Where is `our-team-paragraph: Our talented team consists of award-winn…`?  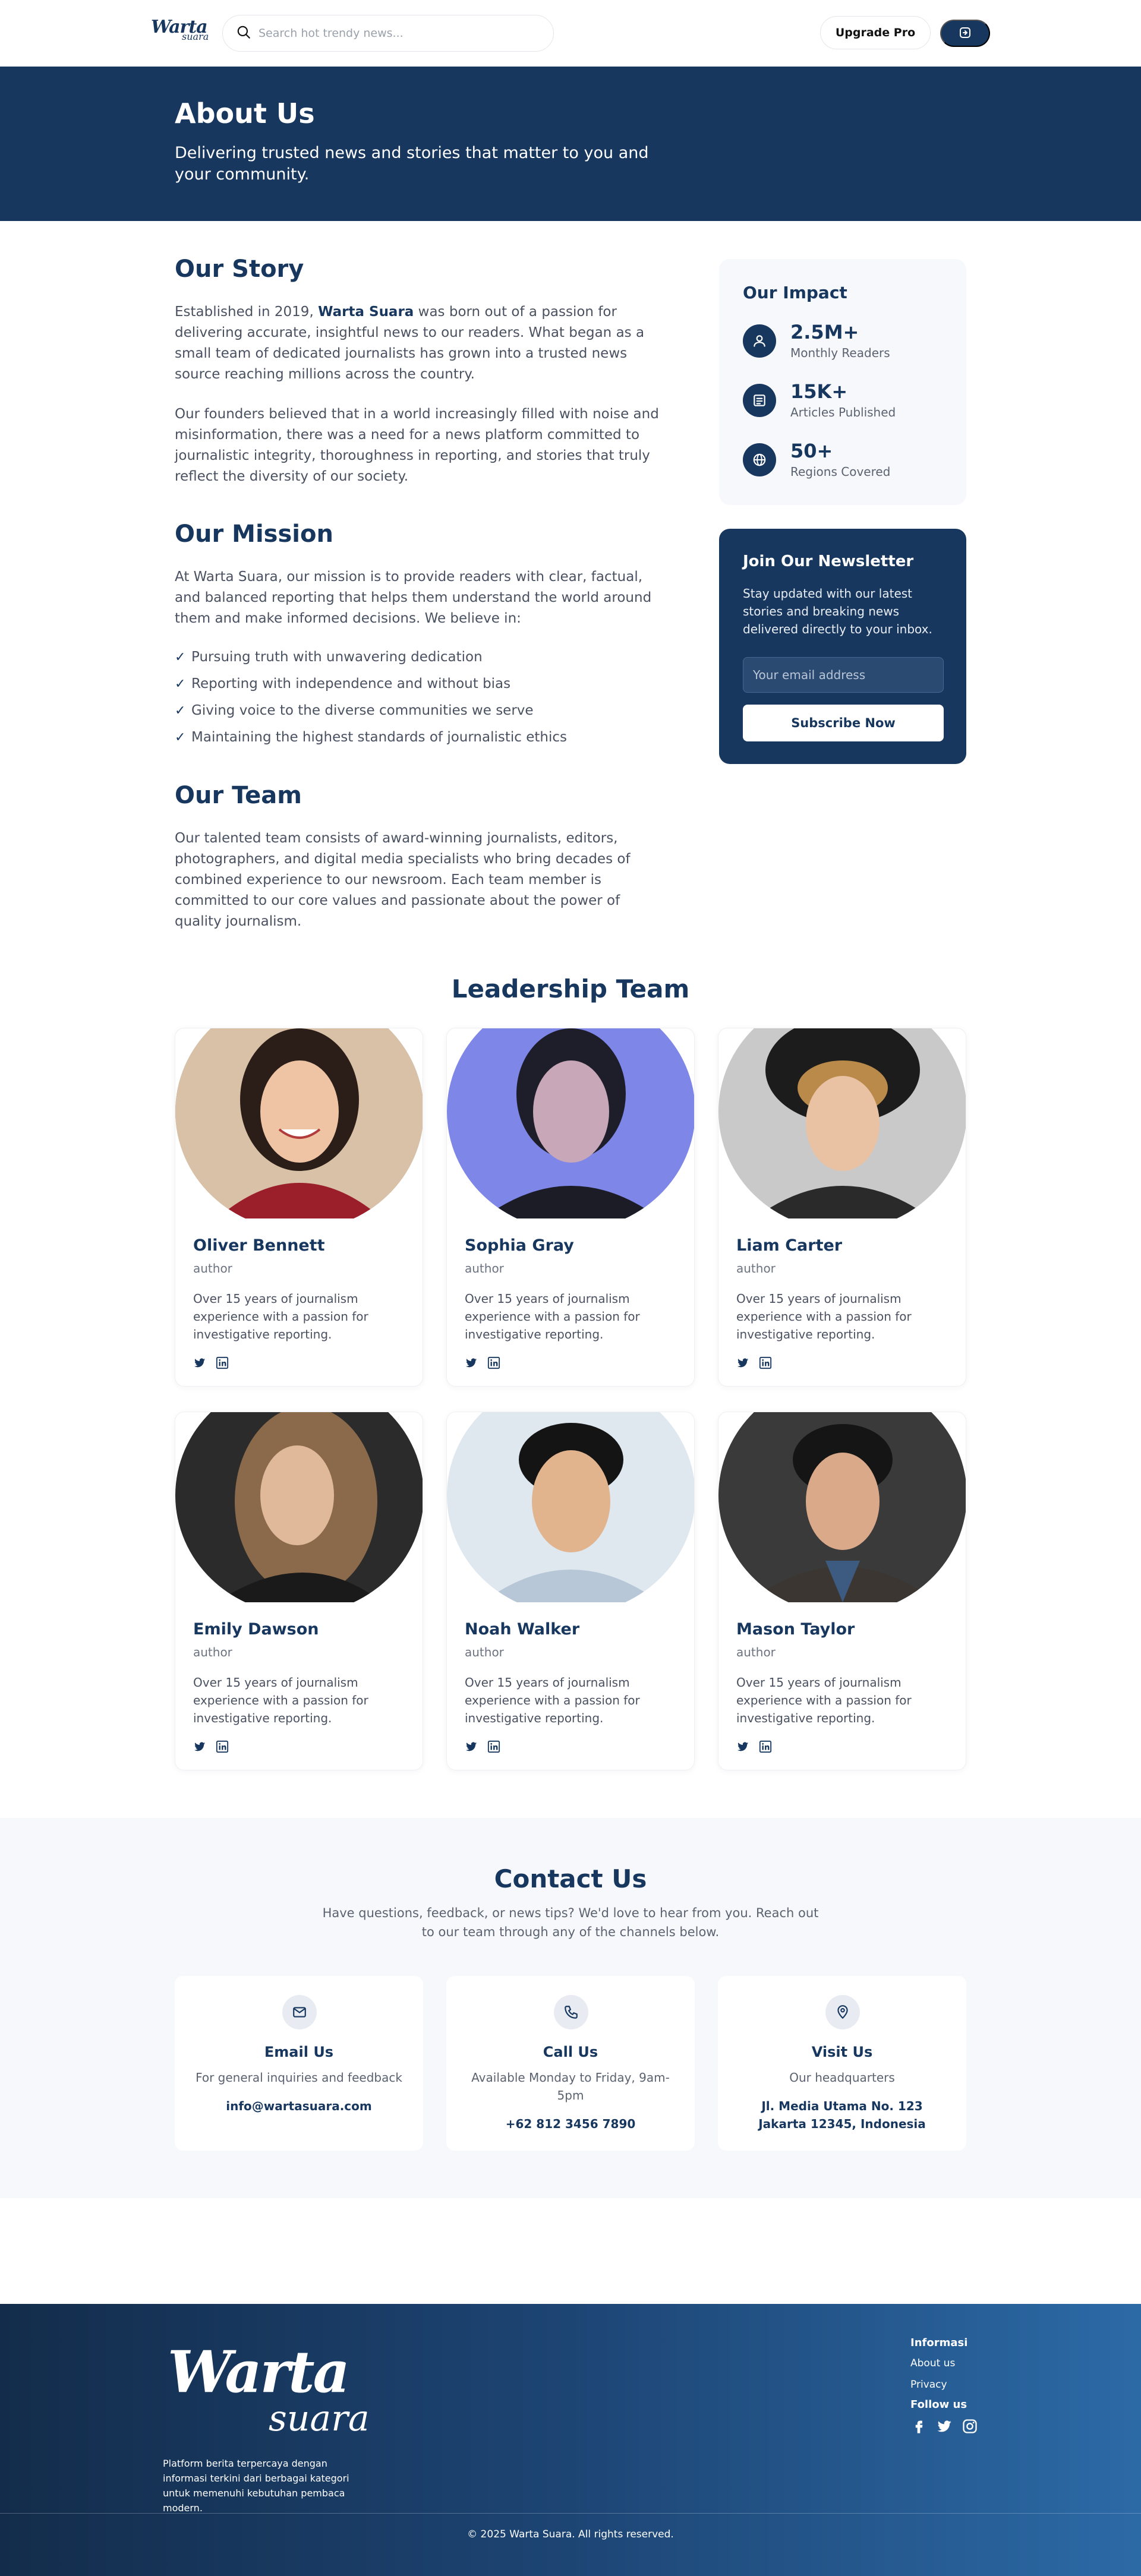
our-team-paragraph: Our talented team consists of award-winn… is located at coordinates (403, 880).